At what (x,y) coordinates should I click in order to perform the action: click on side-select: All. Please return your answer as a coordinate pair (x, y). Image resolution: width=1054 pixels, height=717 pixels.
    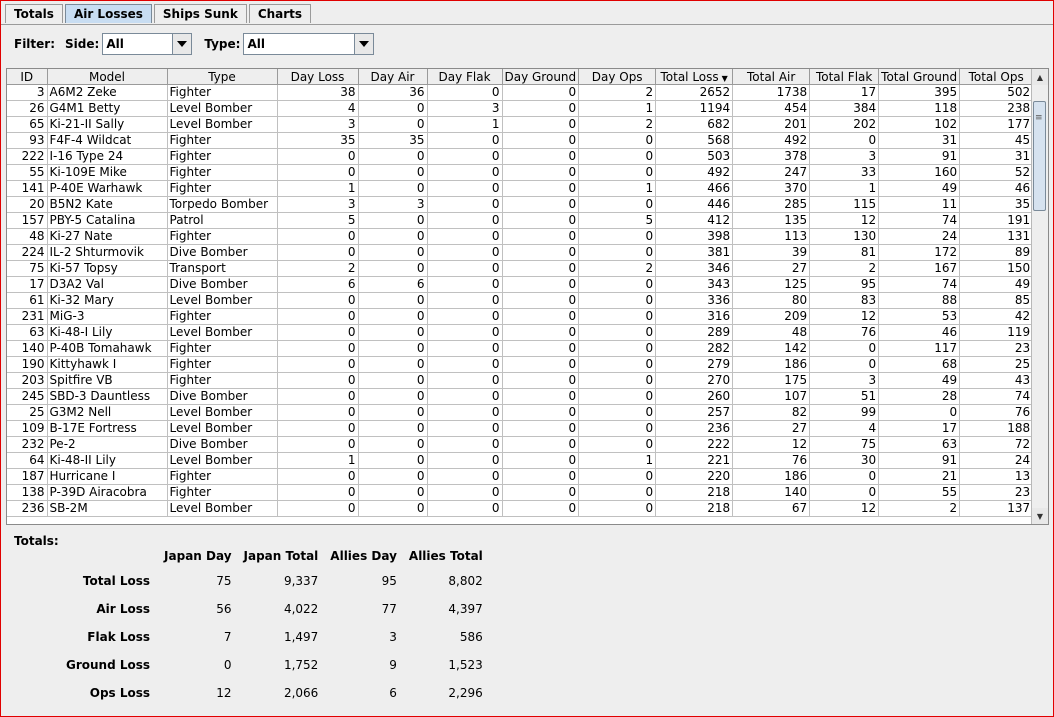
    Looking at the image, I should click on (147, 44).